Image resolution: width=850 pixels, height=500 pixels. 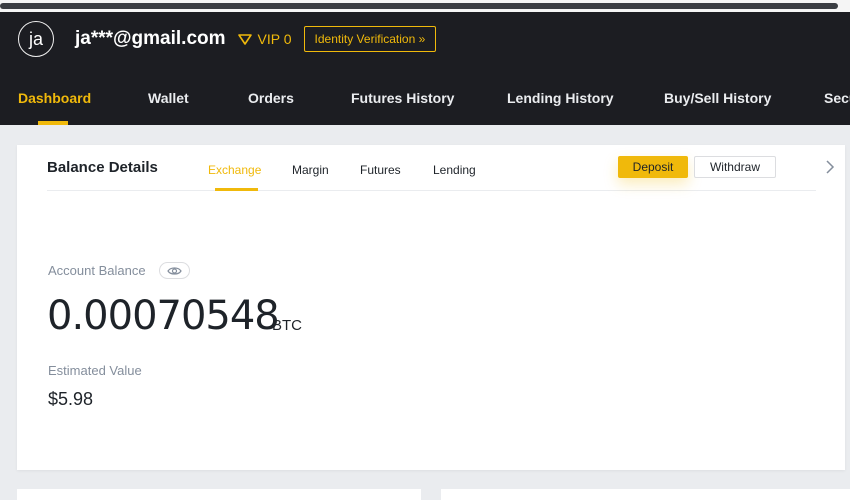 I want to click on btc-unit: BTC, so click(x=287, y=325).